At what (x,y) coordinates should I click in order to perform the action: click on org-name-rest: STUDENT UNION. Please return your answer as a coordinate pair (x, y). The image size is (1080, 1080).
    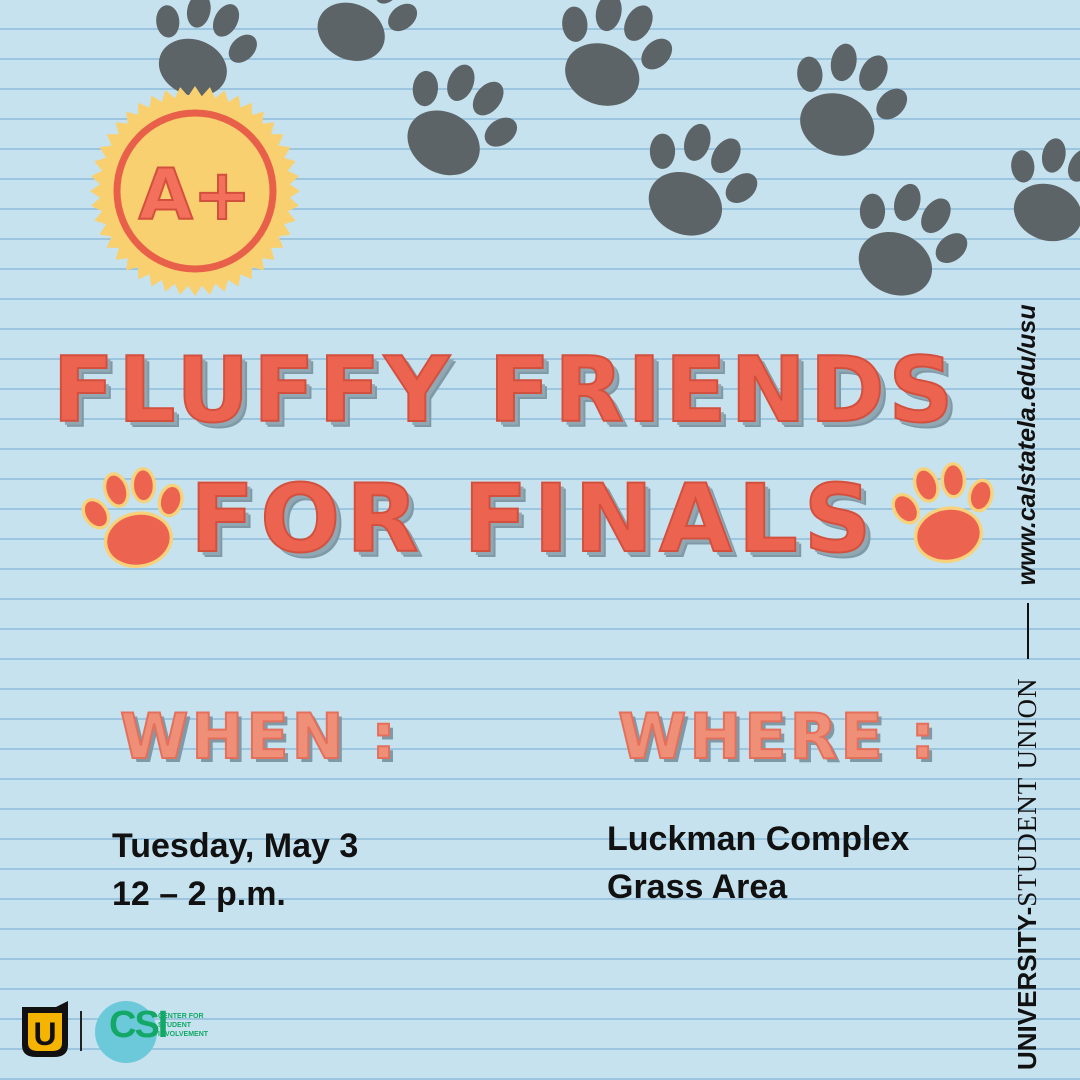
    Looking at the image, I should click on (1027, 792).